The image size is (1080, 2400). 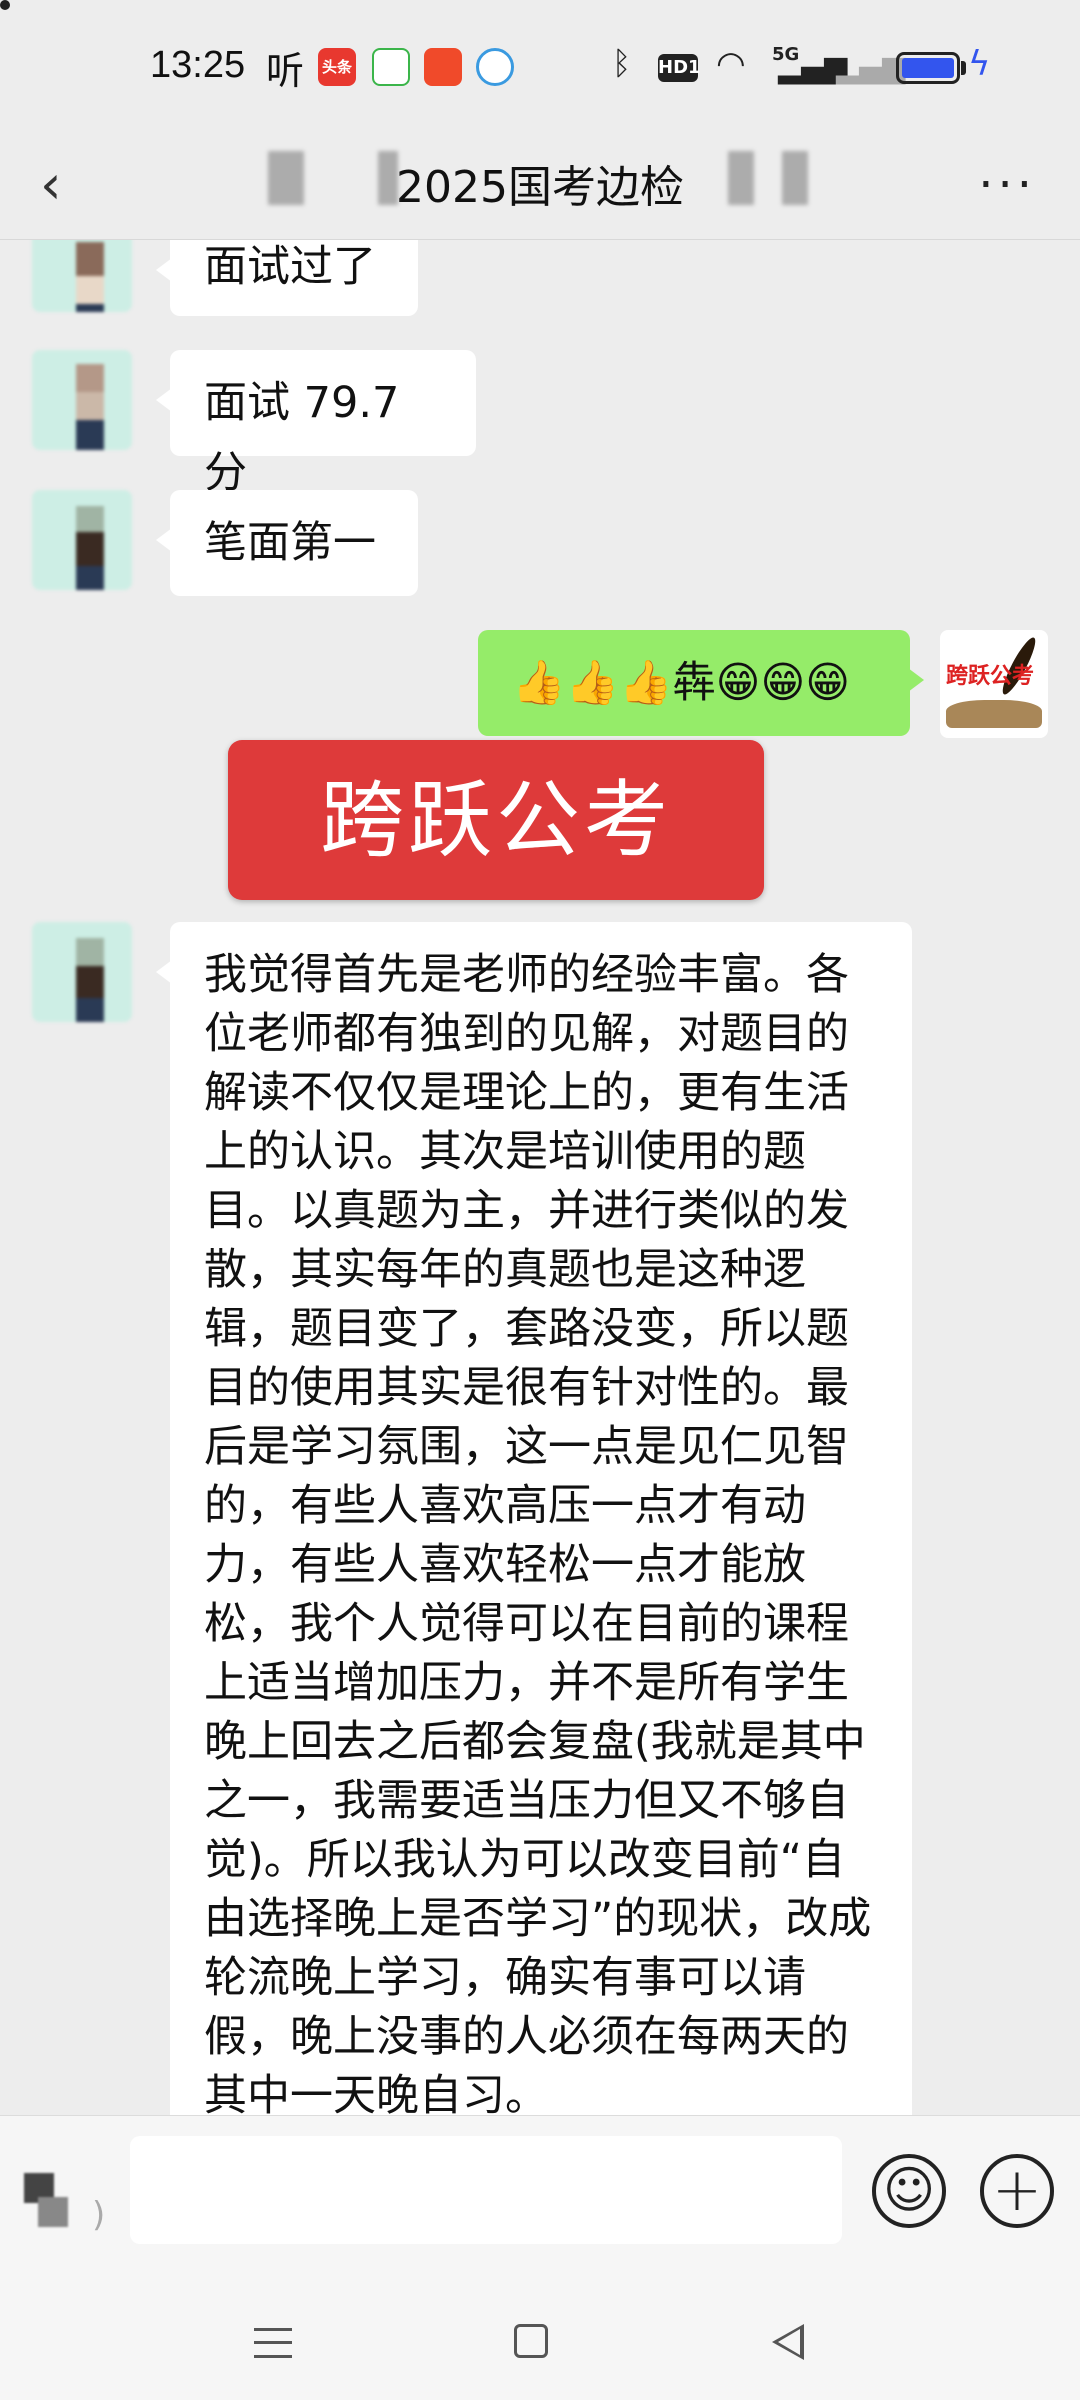 I want to click on input-bar: ) ☺ +, so click(x=540, y=2197).